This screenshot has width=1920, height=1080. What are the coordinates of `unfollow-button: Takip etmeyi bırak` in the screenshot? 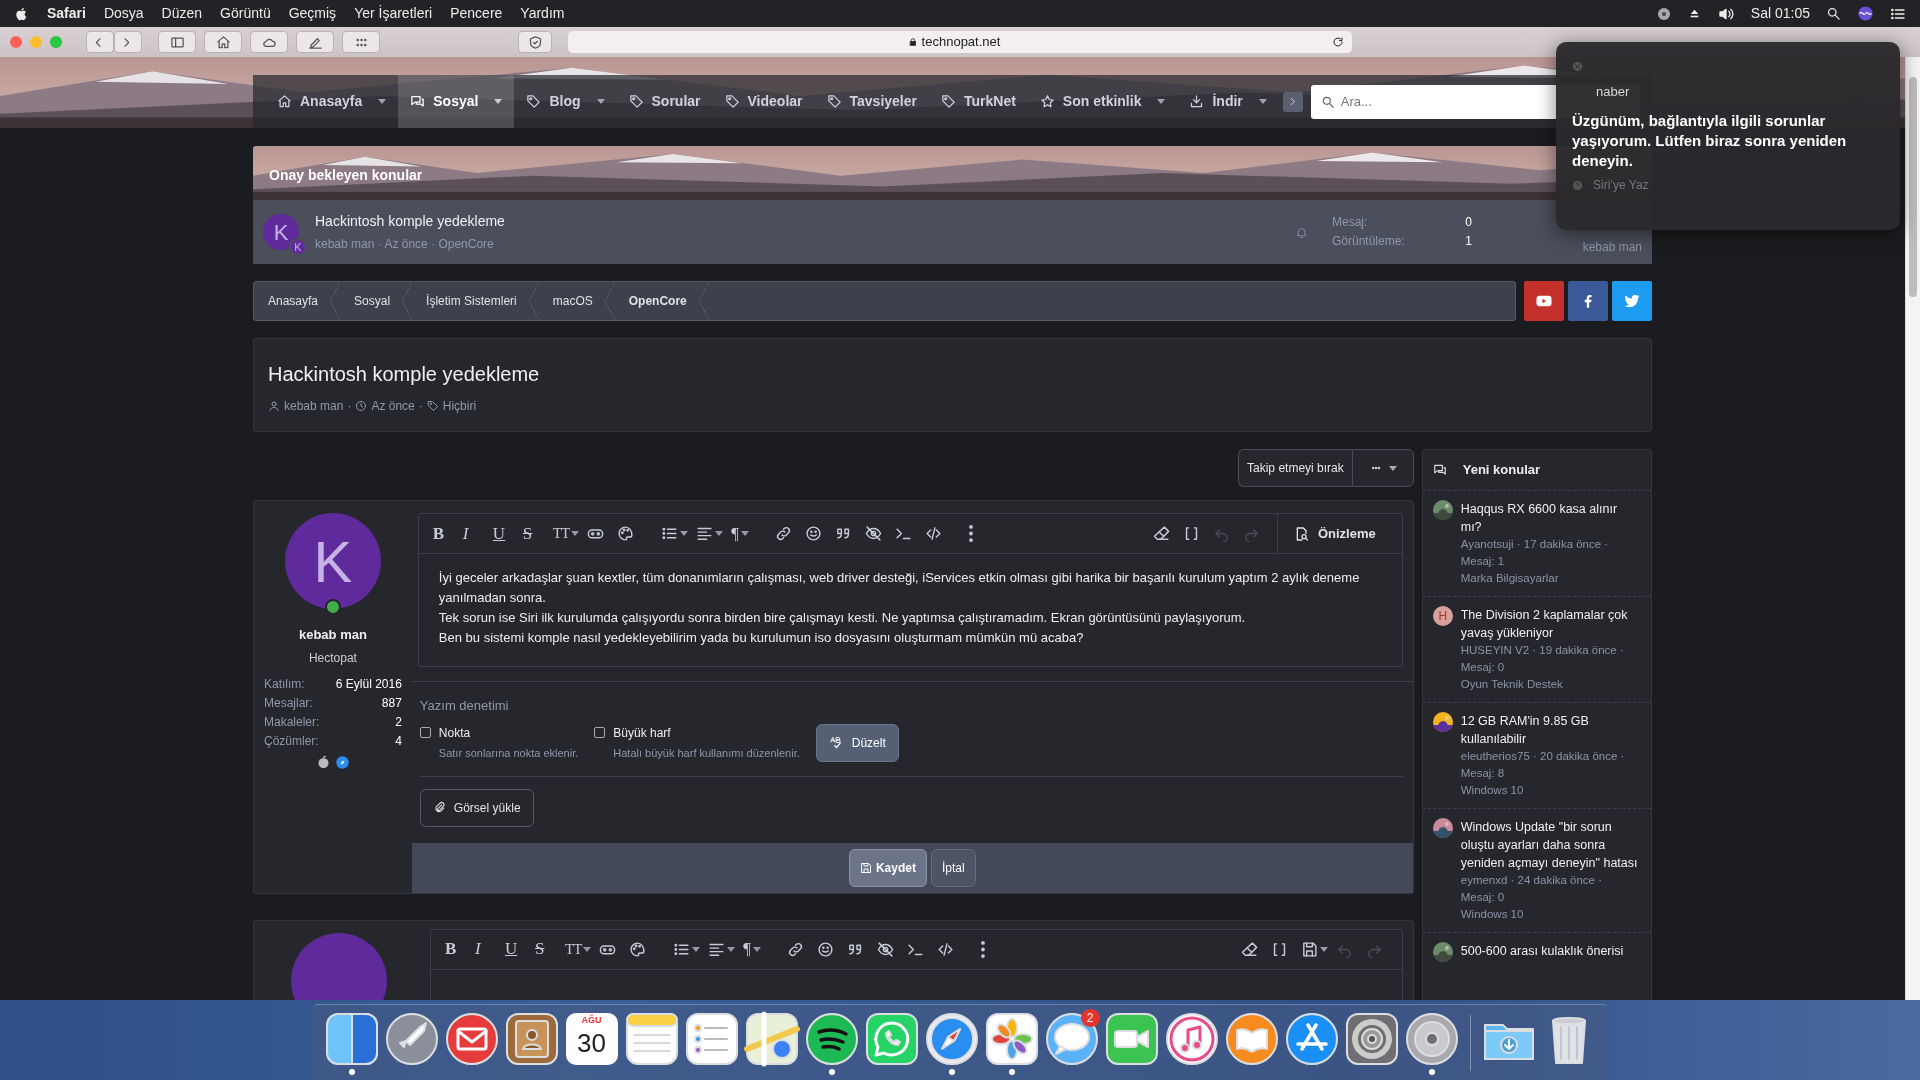 It's located at (1295, 468).